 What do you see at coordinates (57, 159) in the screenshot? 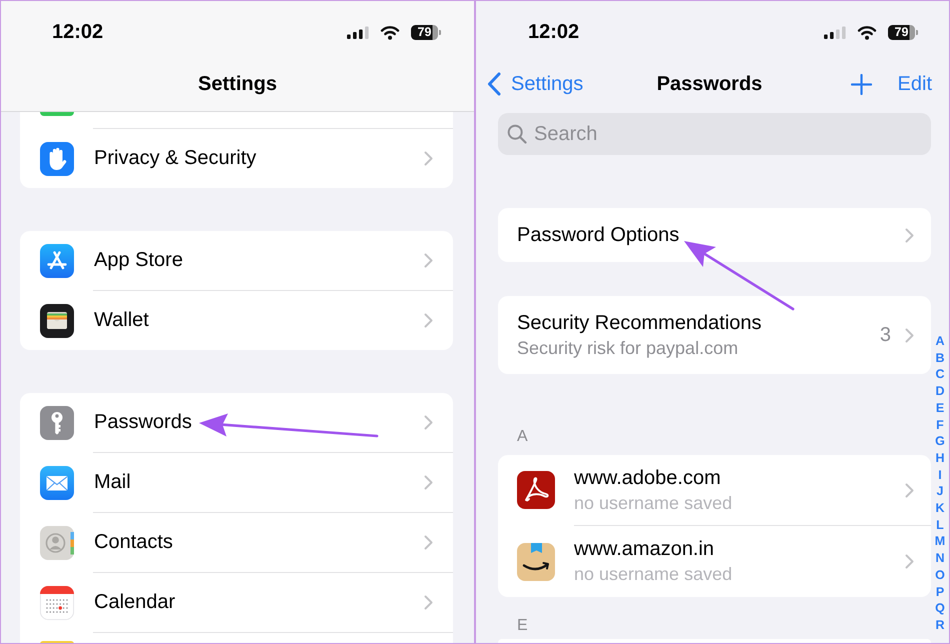
I see `hand-icon` at bounding box center [57, 159].